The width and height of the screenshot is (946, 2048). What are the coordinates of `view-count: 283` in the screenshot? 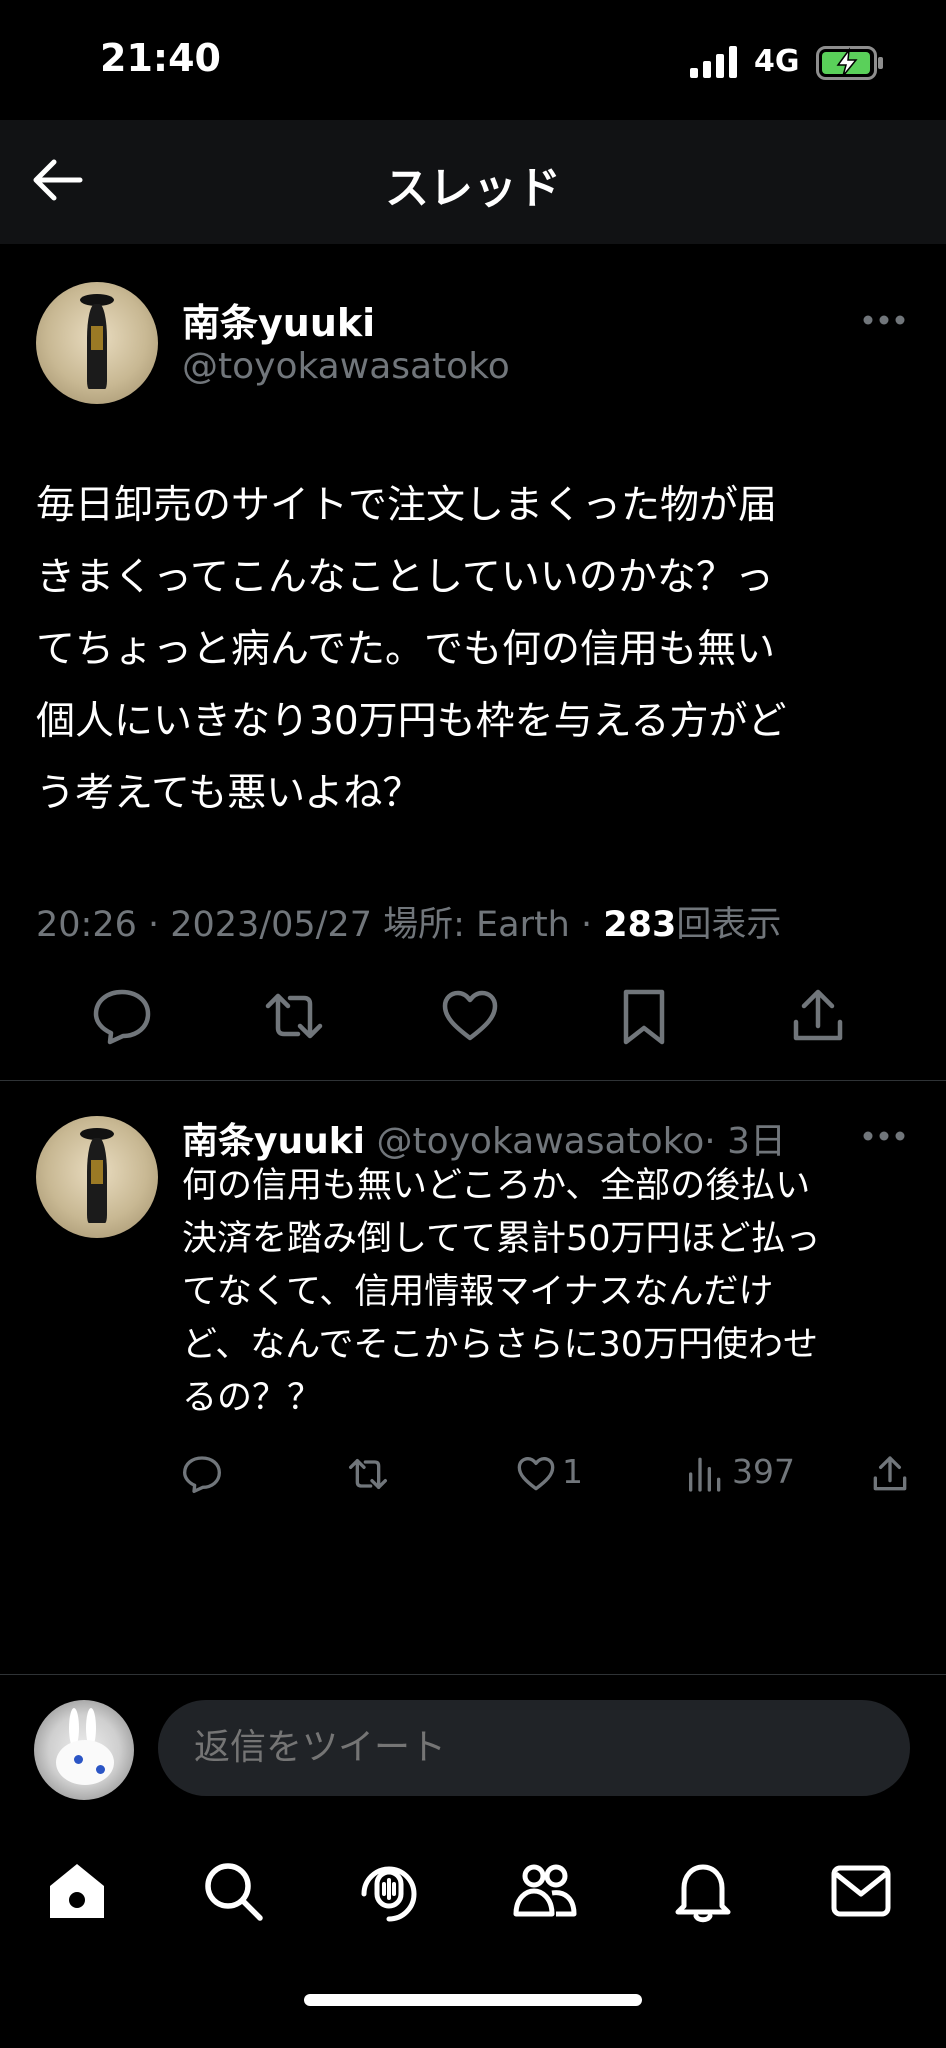 It's located at (639, 925).